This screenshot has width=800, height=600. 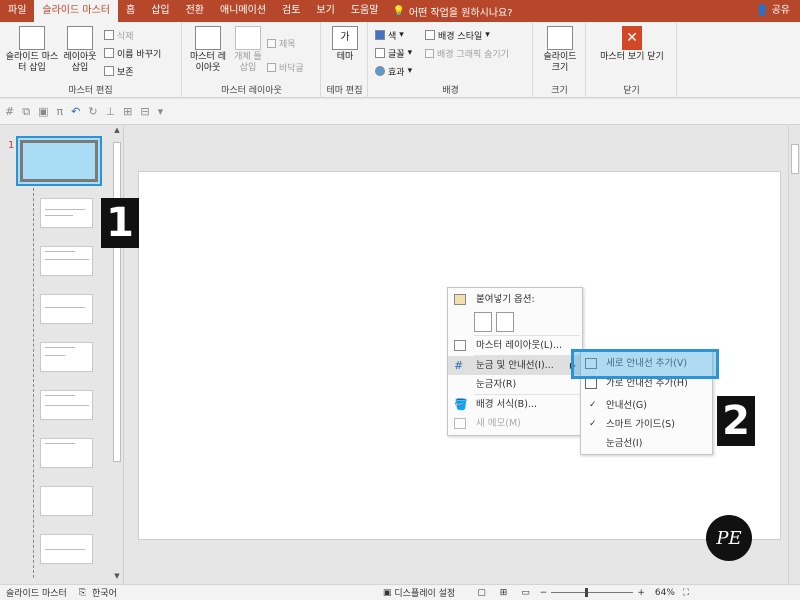 I want to click on zoom-out-icon: −, so click(x=544, y=593).